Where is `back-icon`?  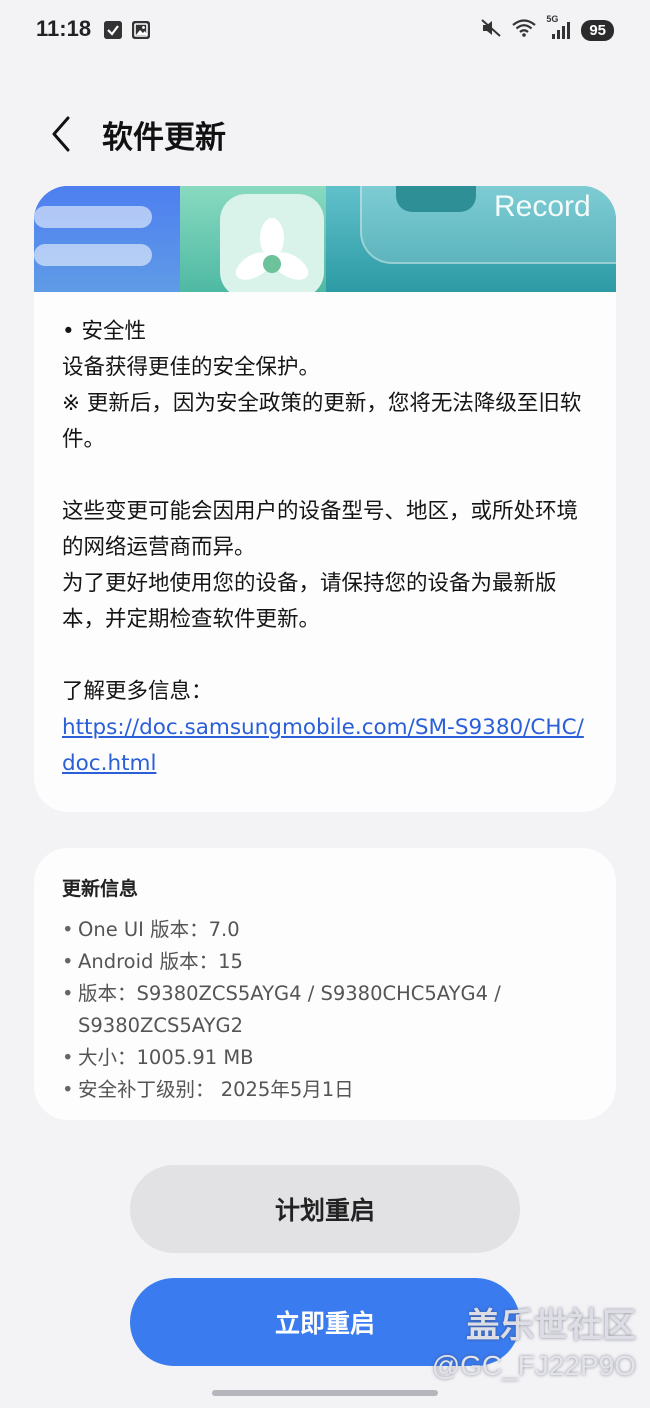 back-icon is located at coordinates (61, 134).